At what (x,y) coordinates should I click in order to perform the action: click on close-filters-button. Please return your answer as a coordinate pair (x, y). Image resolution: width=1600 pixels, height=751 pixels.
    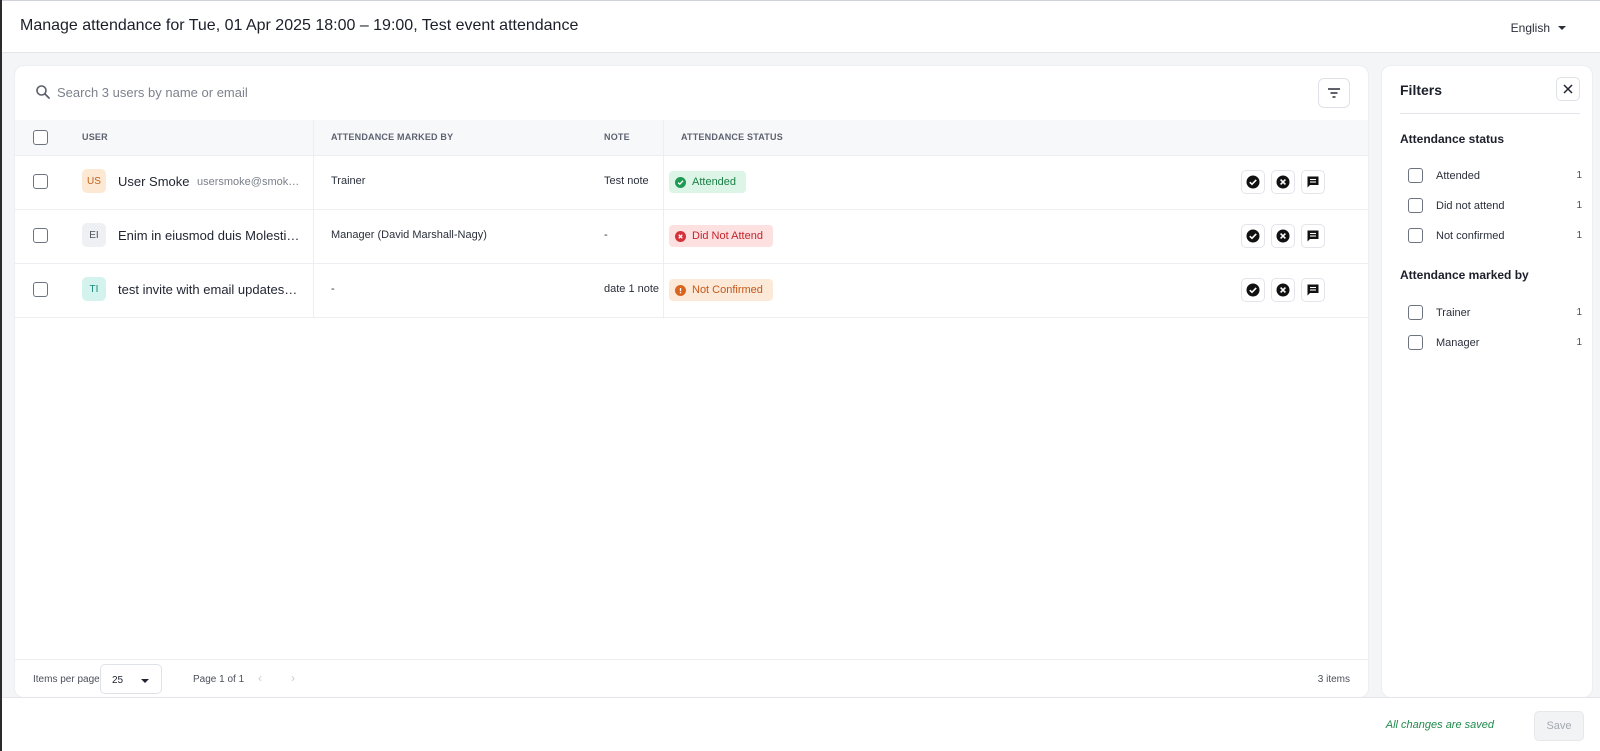
    Looking at the image, I should click on (1568, 89).